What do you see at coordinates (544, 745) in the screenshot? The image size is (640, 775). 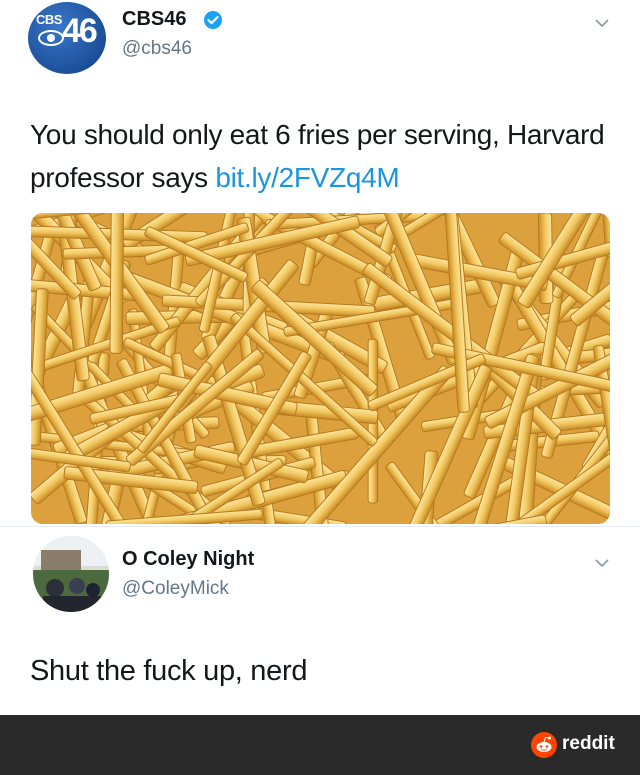 I see `reddit-icon` at bounding box center [544, 745].